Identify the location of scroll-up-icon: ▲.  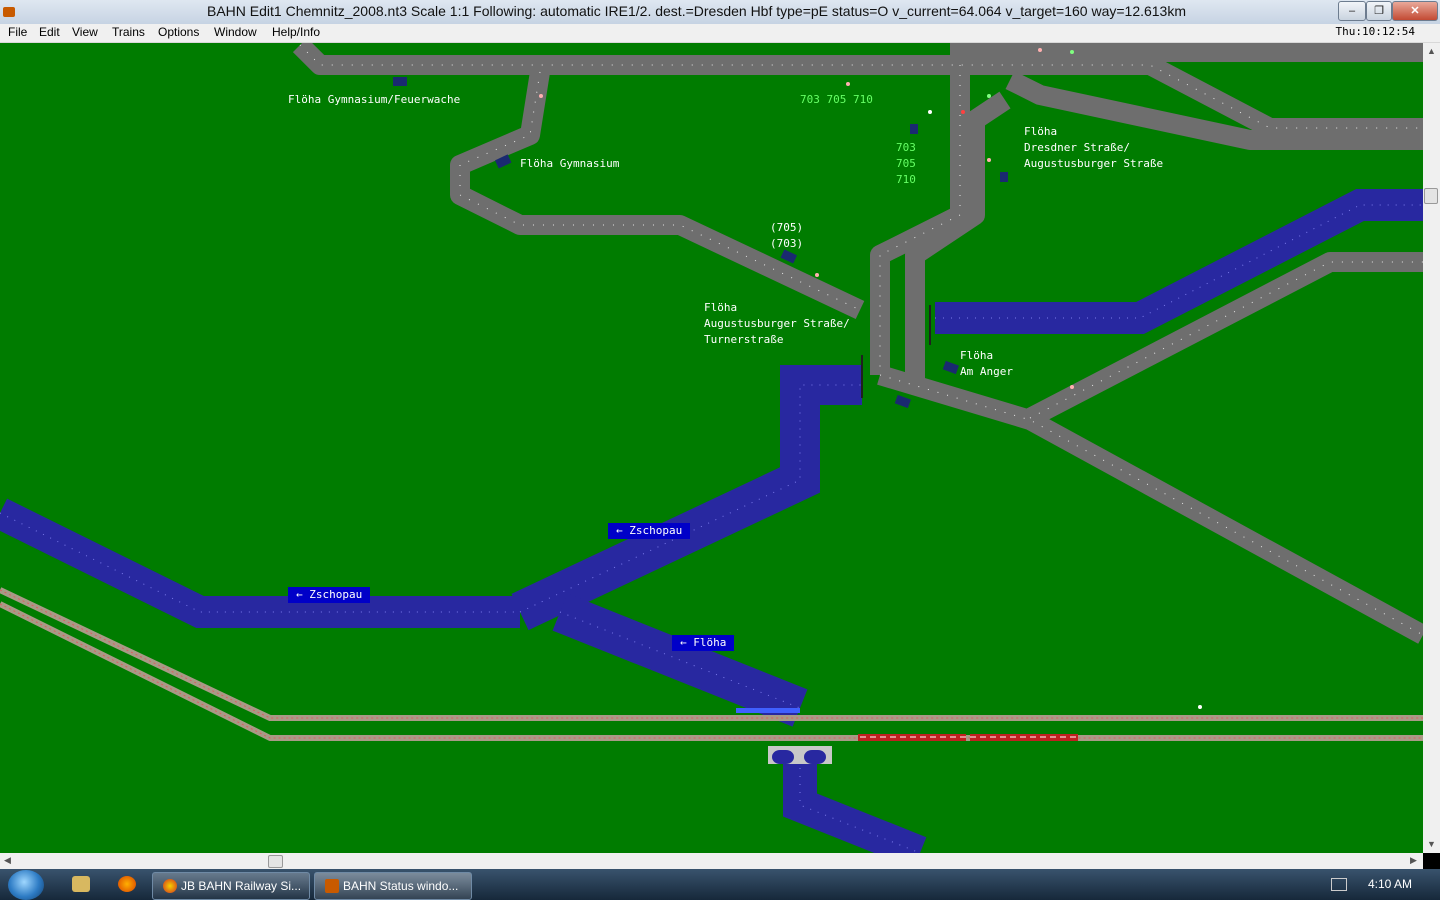
(1431, 51).